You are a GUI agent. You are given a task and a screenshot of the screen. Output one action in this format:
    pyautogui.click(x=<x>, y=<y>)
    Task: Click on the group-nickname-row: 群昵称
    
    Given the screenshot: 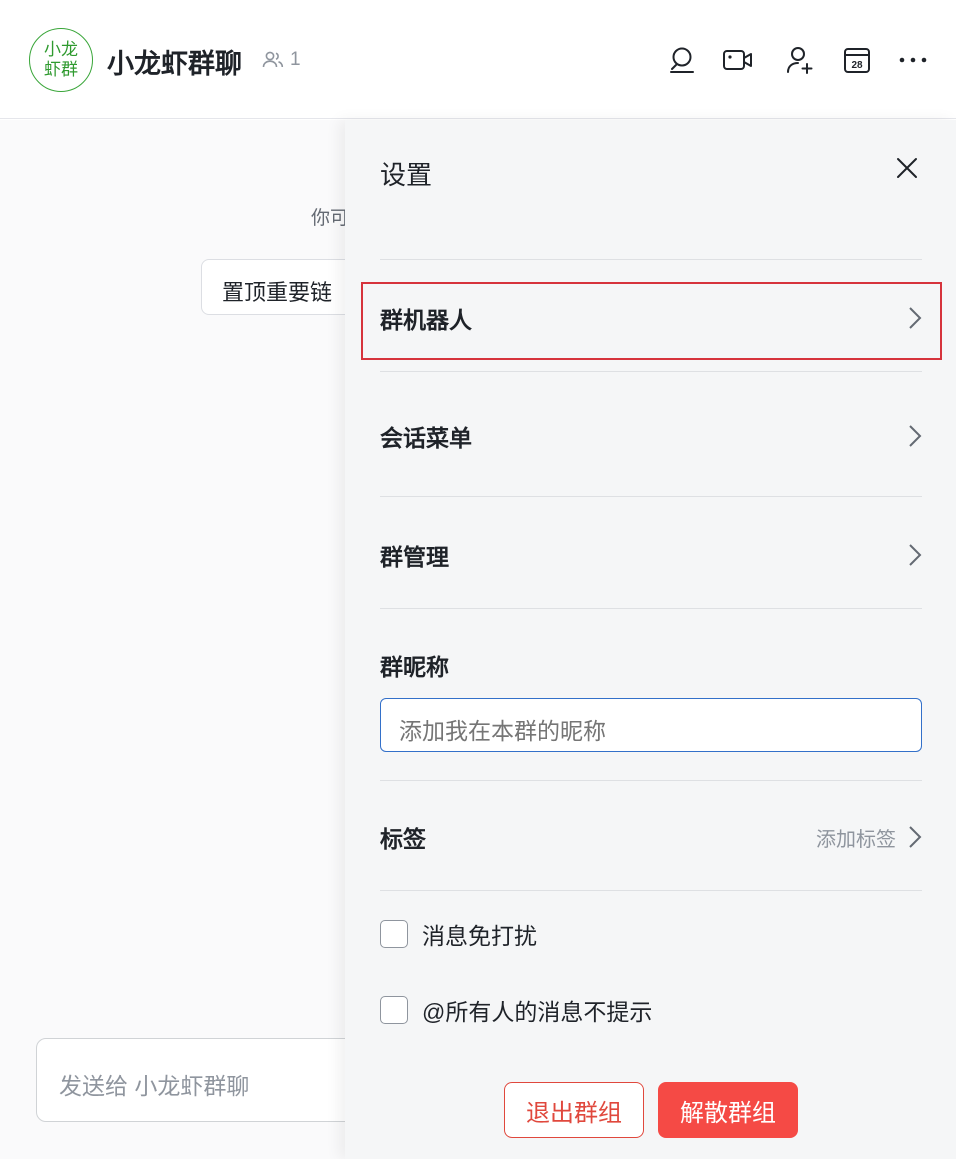 What is the action you would take?
    pyautogui.click(x=651, y=665)
    